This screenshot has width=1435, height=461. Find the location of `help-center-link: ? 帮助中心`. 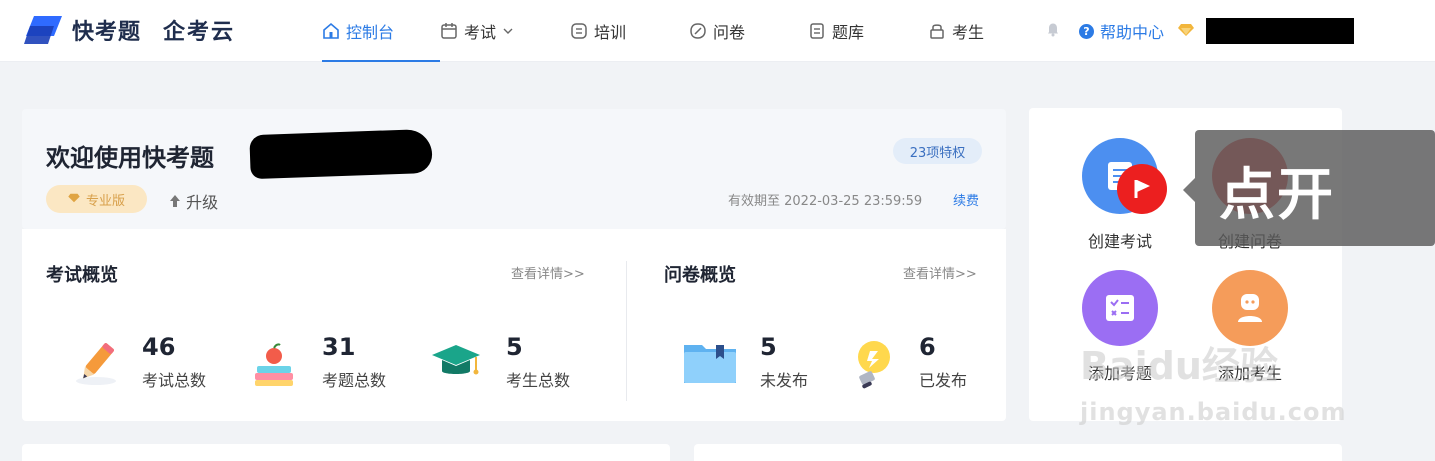

help-center-link: ? 帮助中心 is located at coordinates (1121, 31).